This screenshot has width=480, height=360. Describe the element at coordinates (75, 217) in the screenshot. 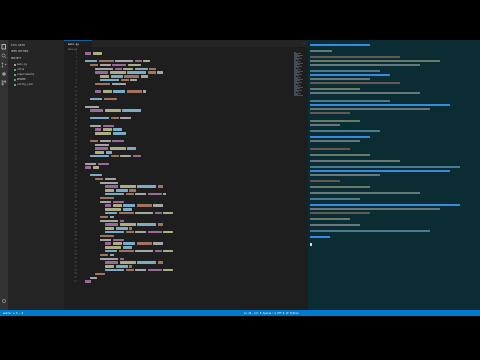

I see `line-number: 44` at that location.